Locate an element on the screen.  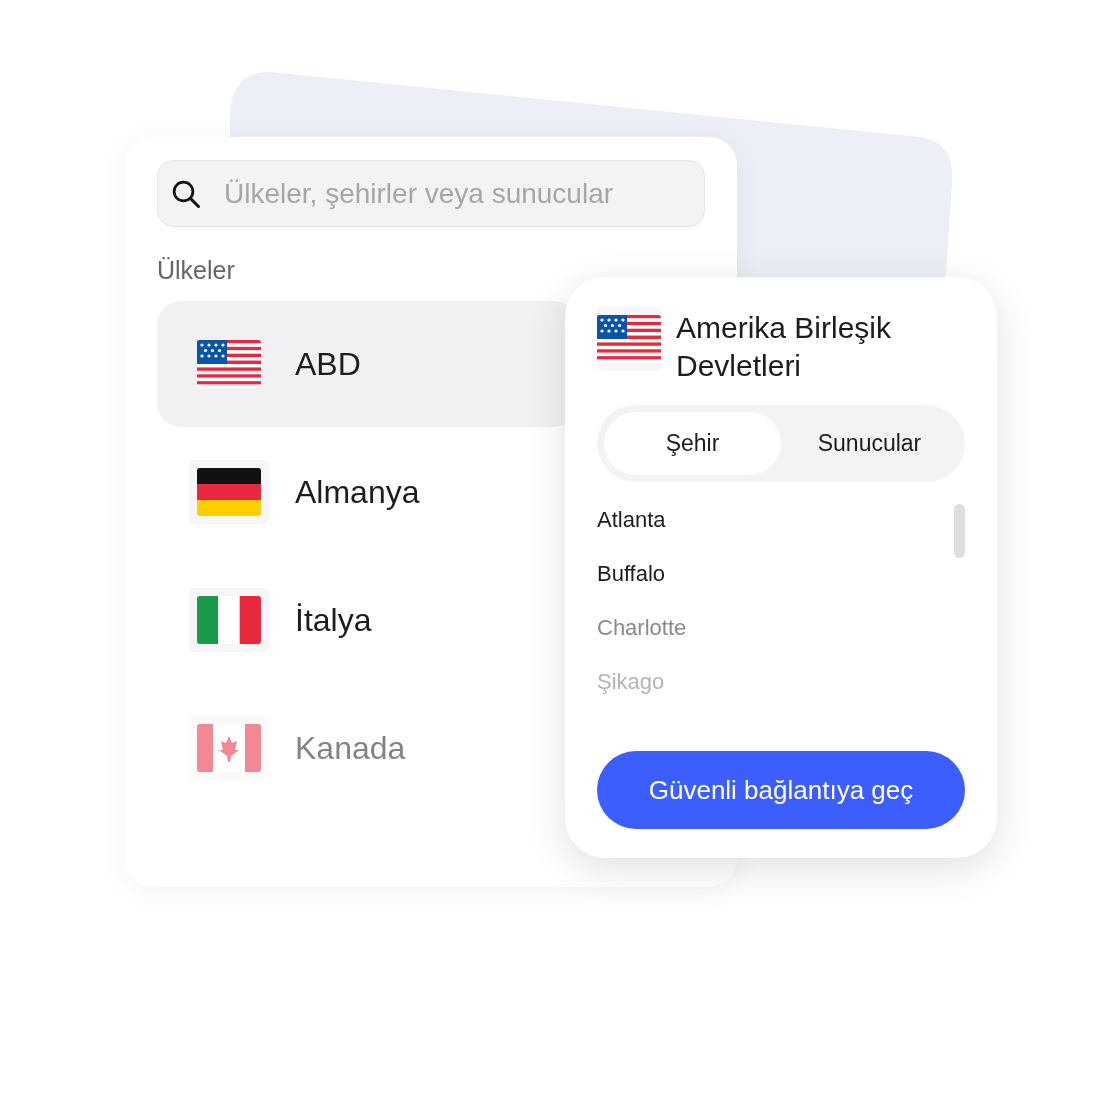
section-label: Ülkeler is located at coordinates (196, 270).